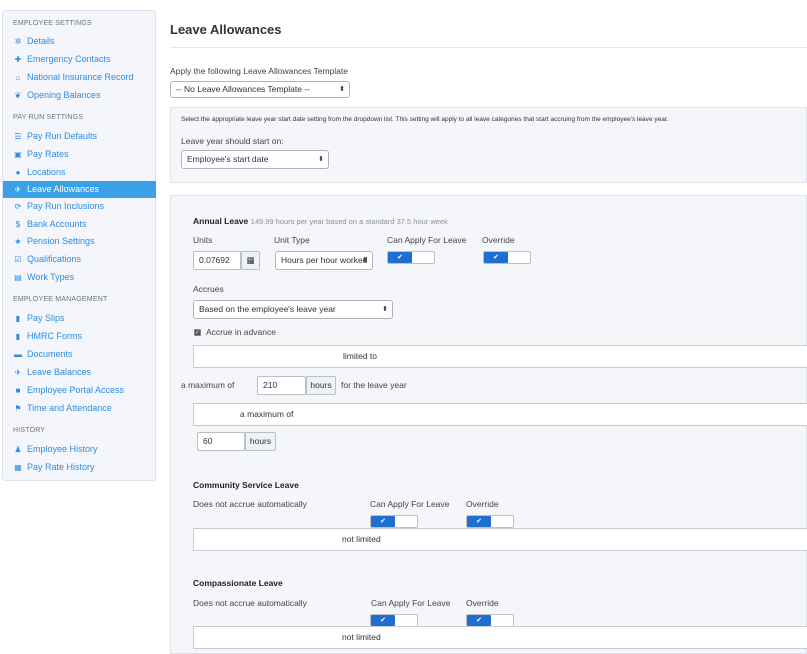 This screenshot has height=654, width=807. Describe the element at coordinates (79, 336) in the screenshot. I see `sidebar-item-hmrc-forms: ▮ HMRC Forms` at that location.